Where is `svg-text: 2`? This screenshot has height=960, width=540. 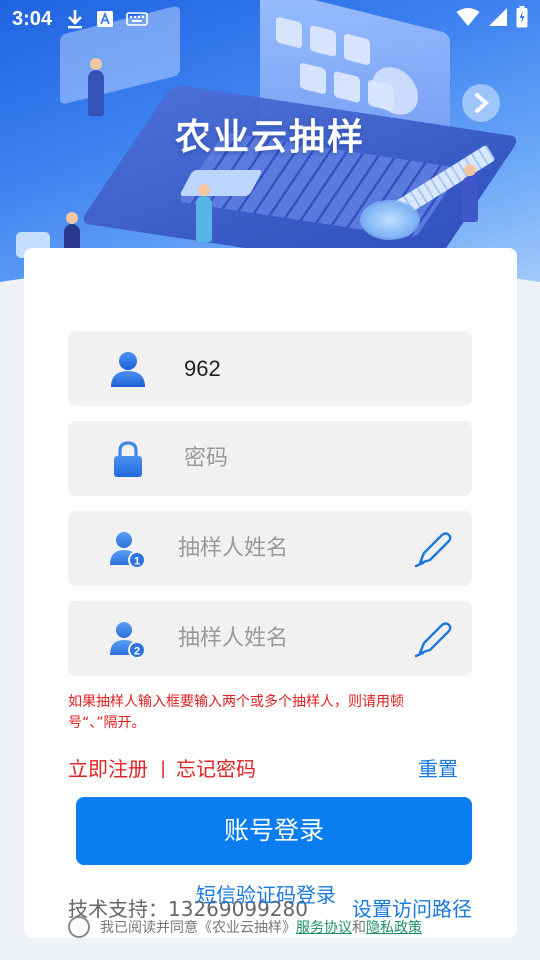
svg-text: 2 is located at coordinates (137, 652).